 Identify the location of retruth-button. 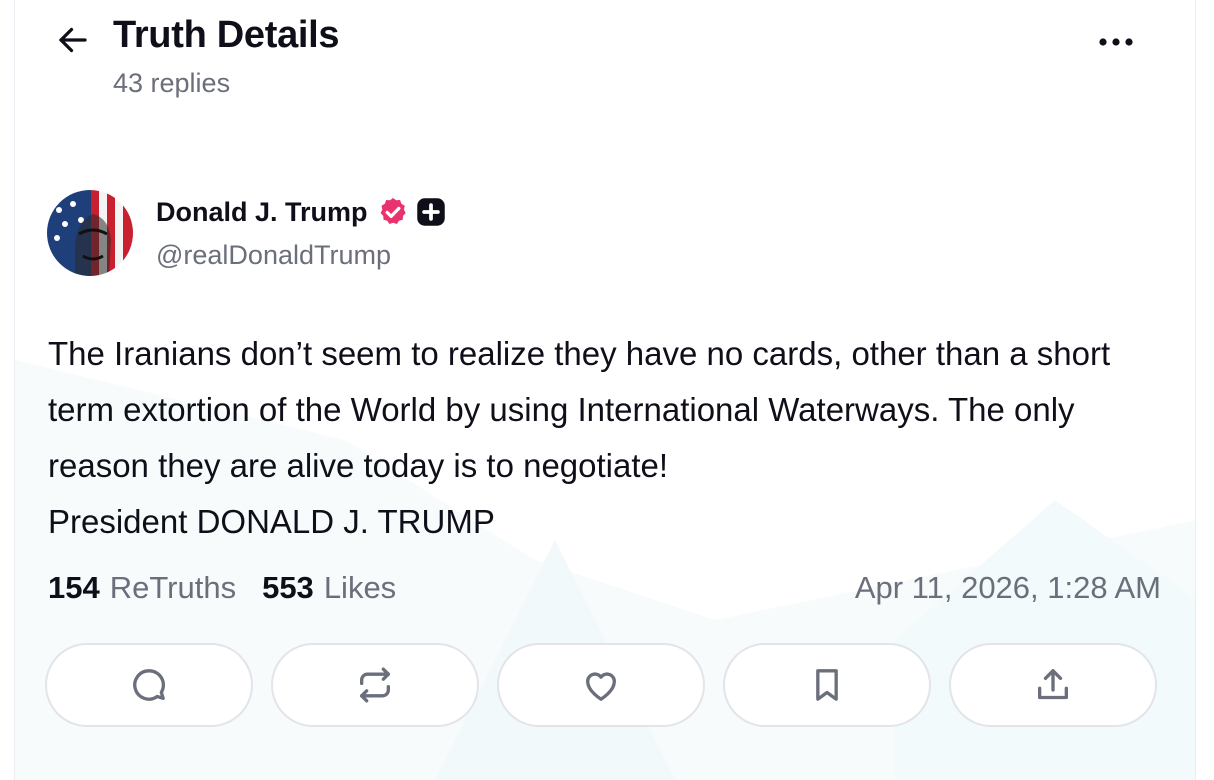
(375, 685).